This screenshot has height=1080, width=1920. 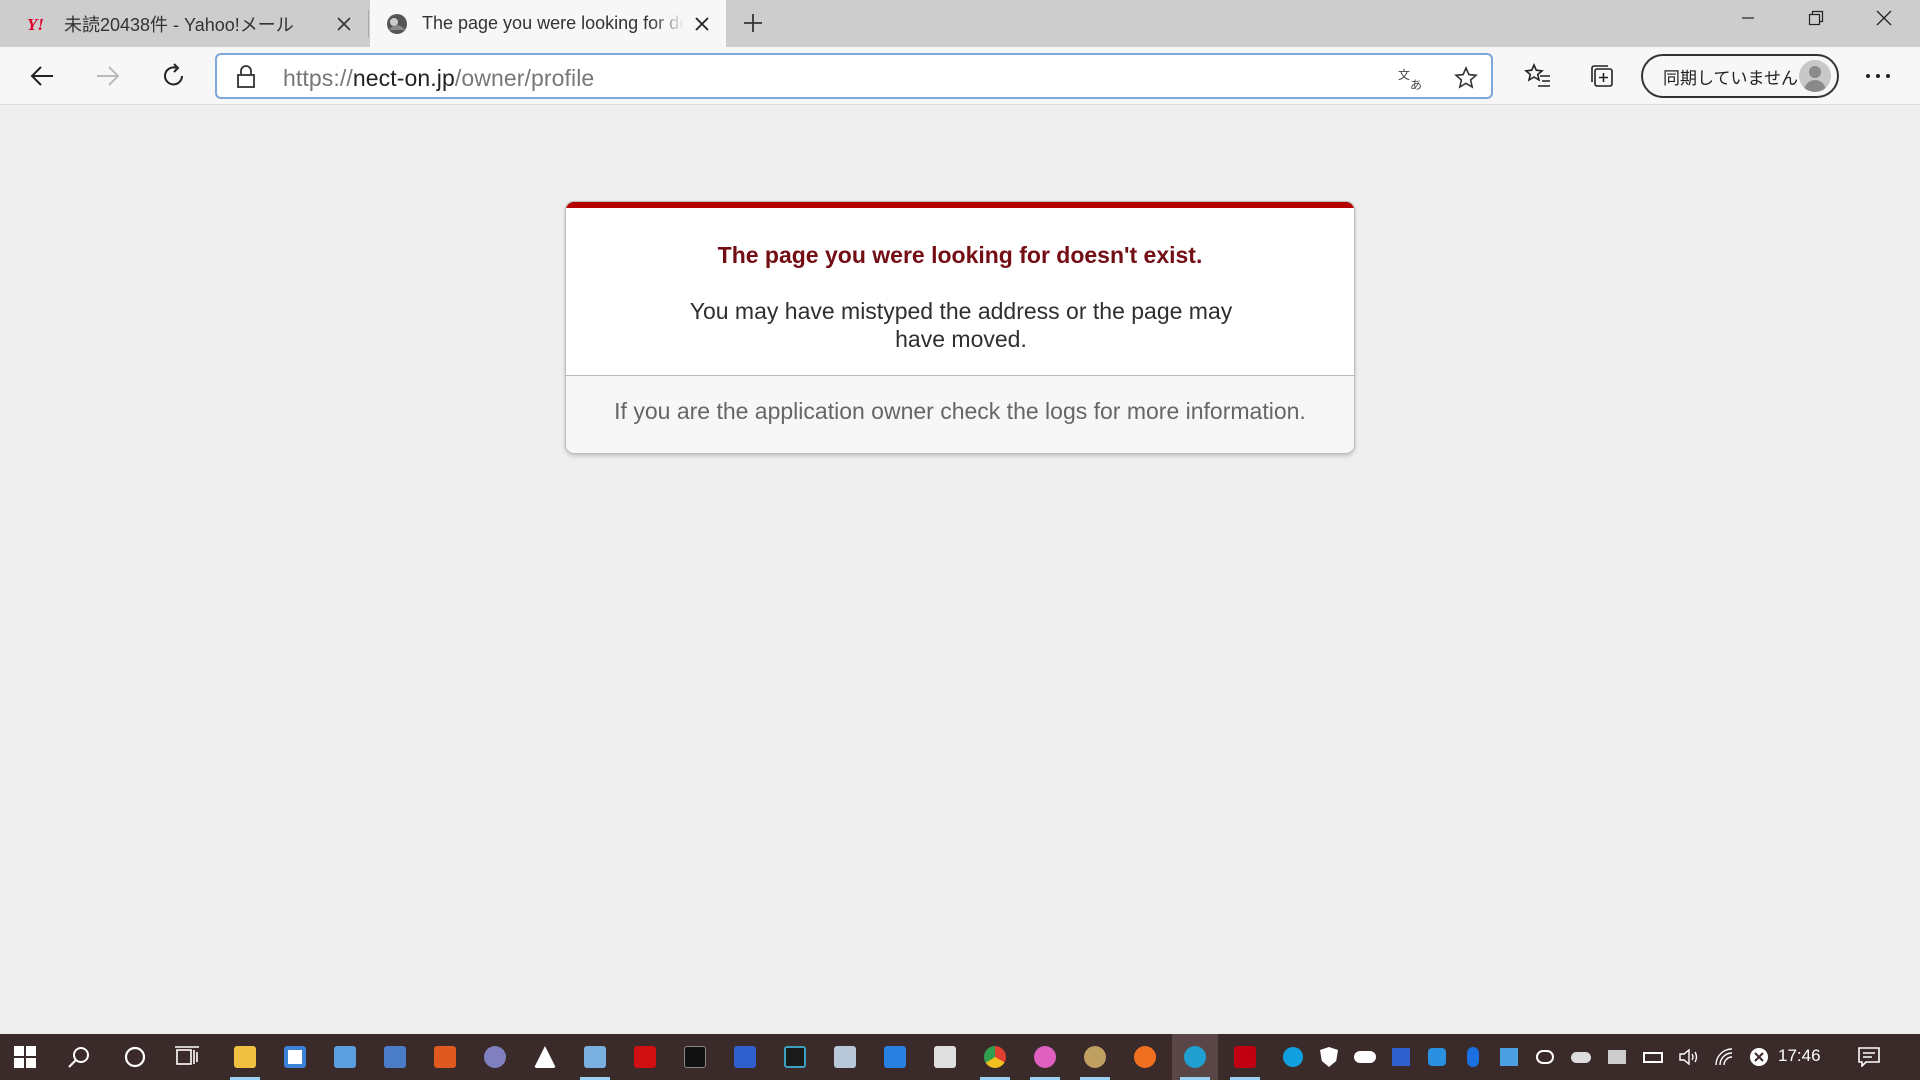 I want to click on svg-text: Y!, so click(x=35, y=24).